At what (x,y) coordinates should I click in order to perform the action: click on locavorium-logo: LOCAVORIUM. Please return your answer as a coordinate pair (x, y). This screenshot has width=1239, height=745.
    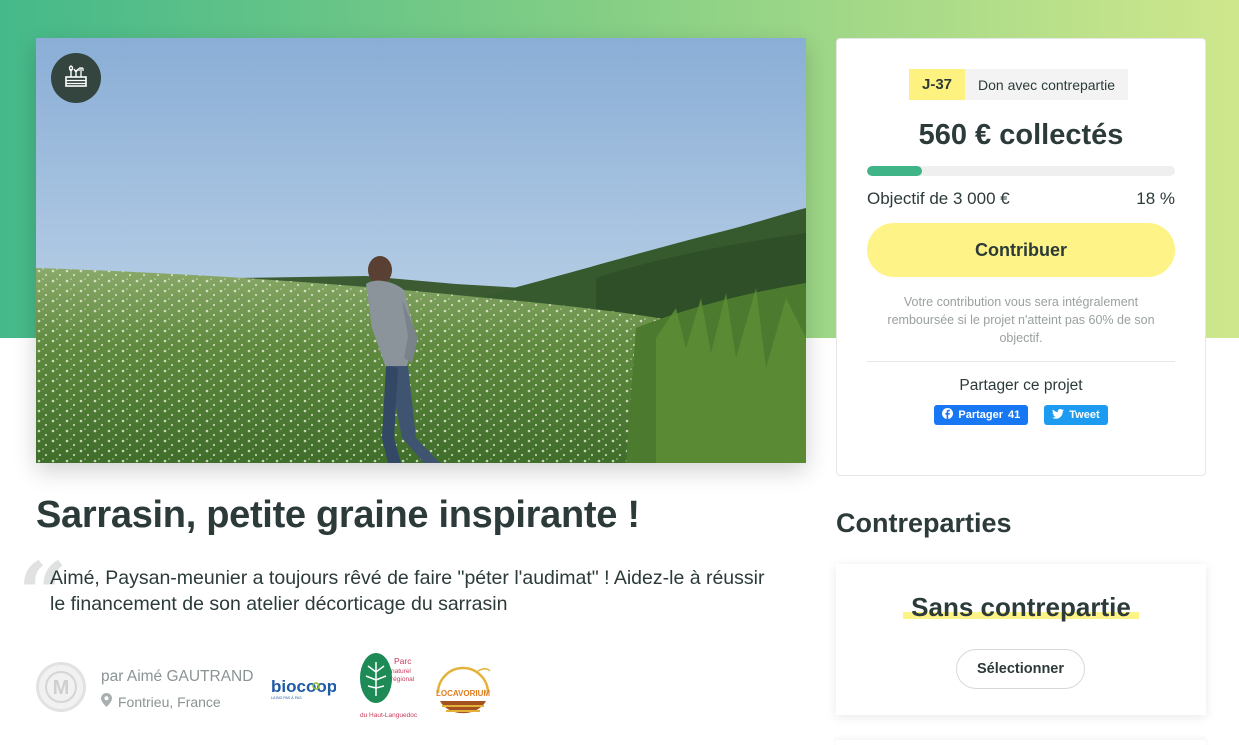
    Looking at the image, I should click on (463, 693).